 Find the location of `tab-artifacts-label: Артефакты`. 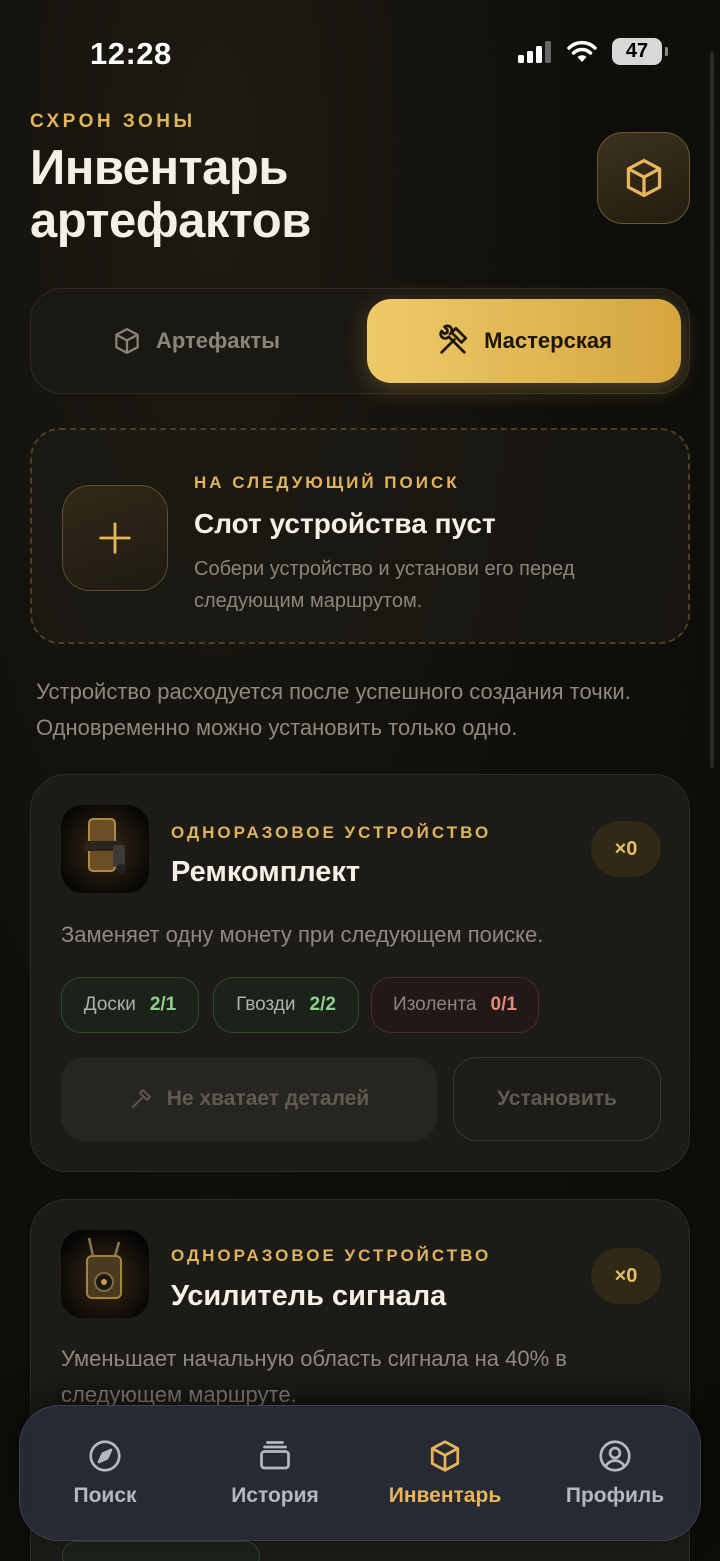

tab-artifacts-label: Артефакты is located at coordinates (218, 340).